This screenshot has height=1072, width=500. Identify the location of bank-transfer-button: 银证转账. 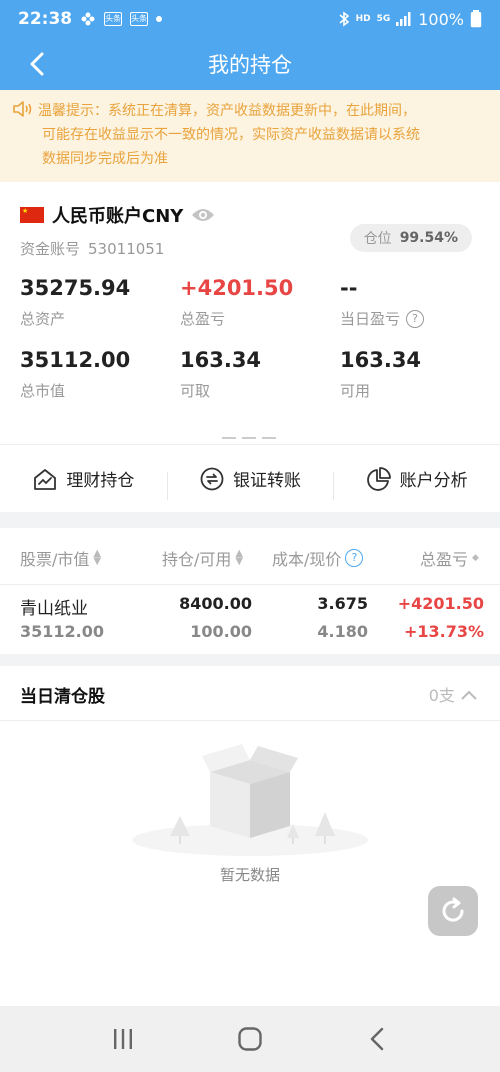
(250, 483).